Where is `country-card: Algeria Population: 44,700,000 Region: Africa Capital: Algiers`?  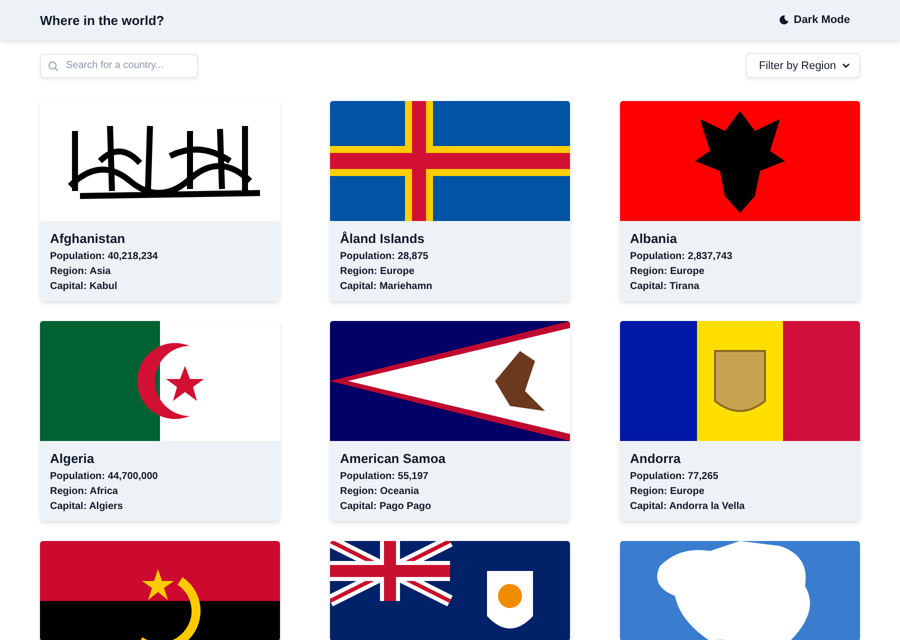 country-card: Algeria Population: 44,700,000 Region: Africa Capital: Algiers is located at coordinates (160, 421).